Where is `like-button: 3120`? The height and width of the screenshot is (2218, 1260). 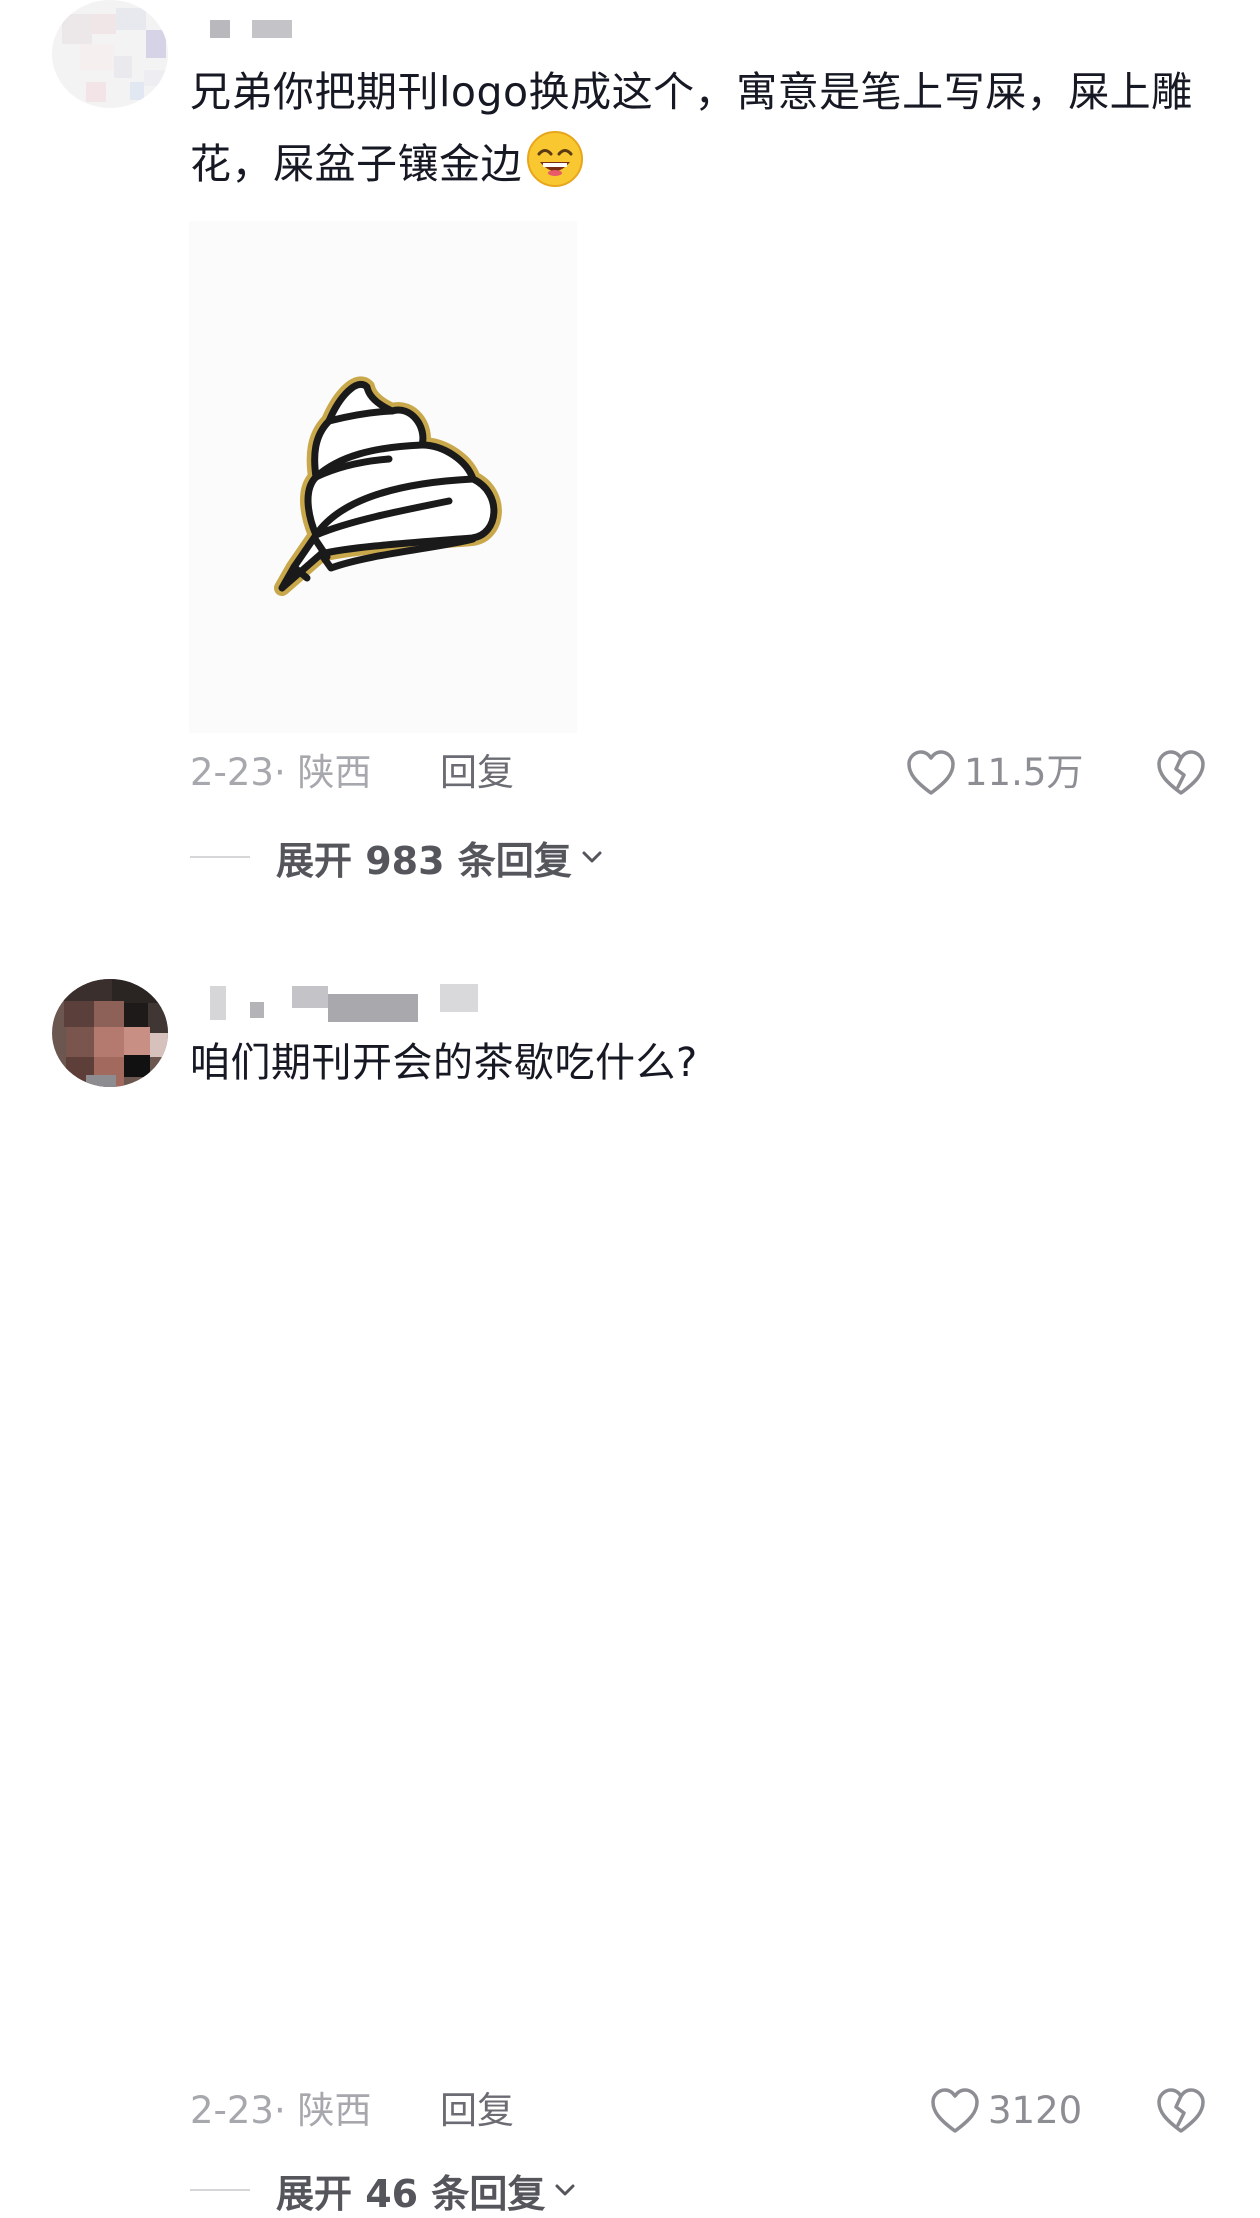
like-button: 3120 is located at coordinates (1006, 2111).